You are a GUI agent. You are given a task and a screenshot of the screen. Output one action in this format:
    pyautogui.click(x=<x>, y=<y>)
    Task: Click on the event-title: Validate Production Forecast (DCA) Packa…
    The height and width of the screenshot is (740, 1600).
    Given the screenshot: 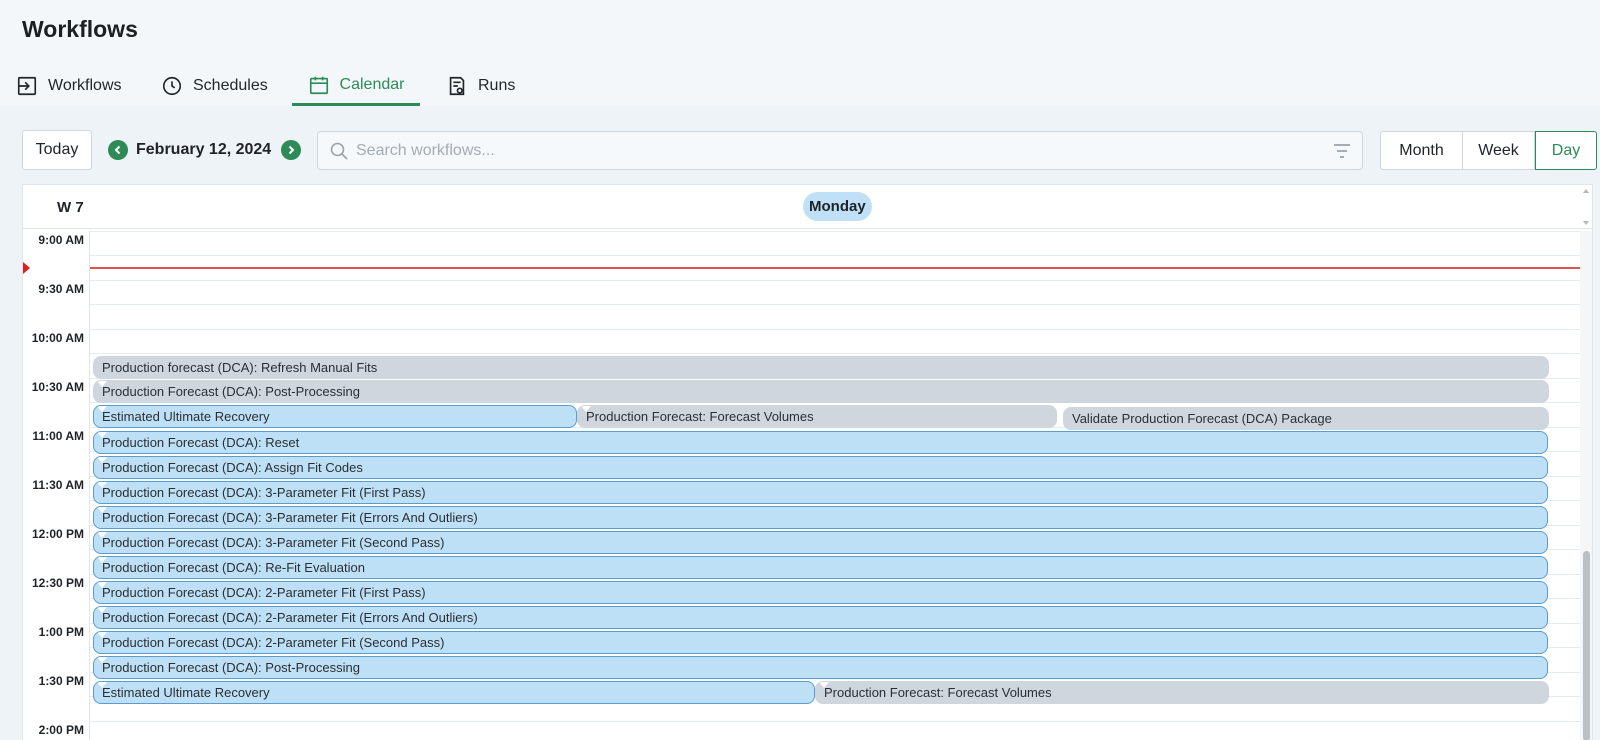 What is the action you would take?
    pyautogui.click(x=1202, y=418)
    